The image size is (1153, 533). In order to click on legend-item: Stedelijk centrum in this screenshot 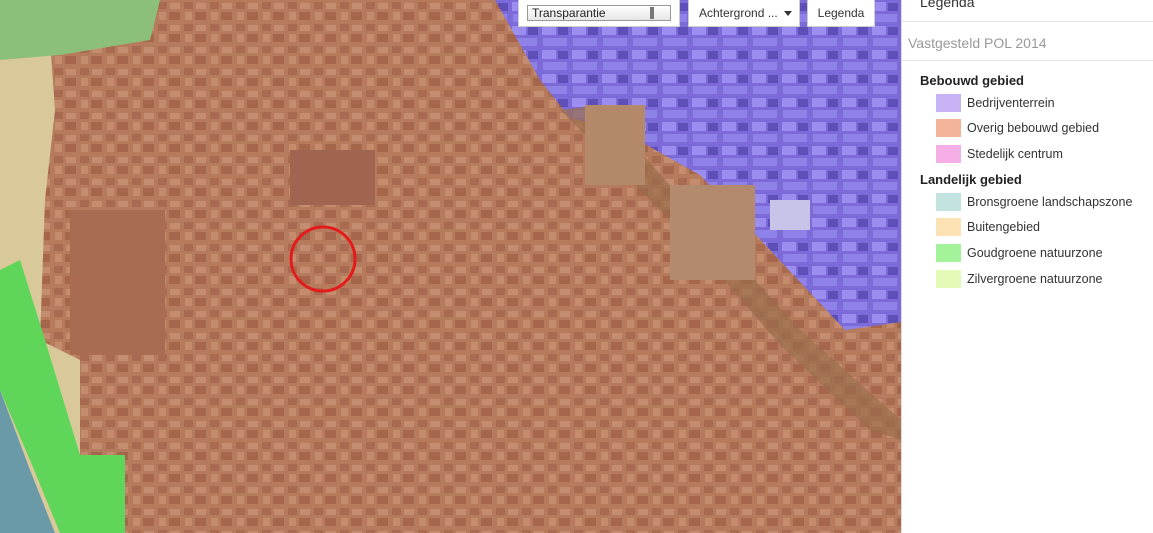, I will do `click(999, 154)`.